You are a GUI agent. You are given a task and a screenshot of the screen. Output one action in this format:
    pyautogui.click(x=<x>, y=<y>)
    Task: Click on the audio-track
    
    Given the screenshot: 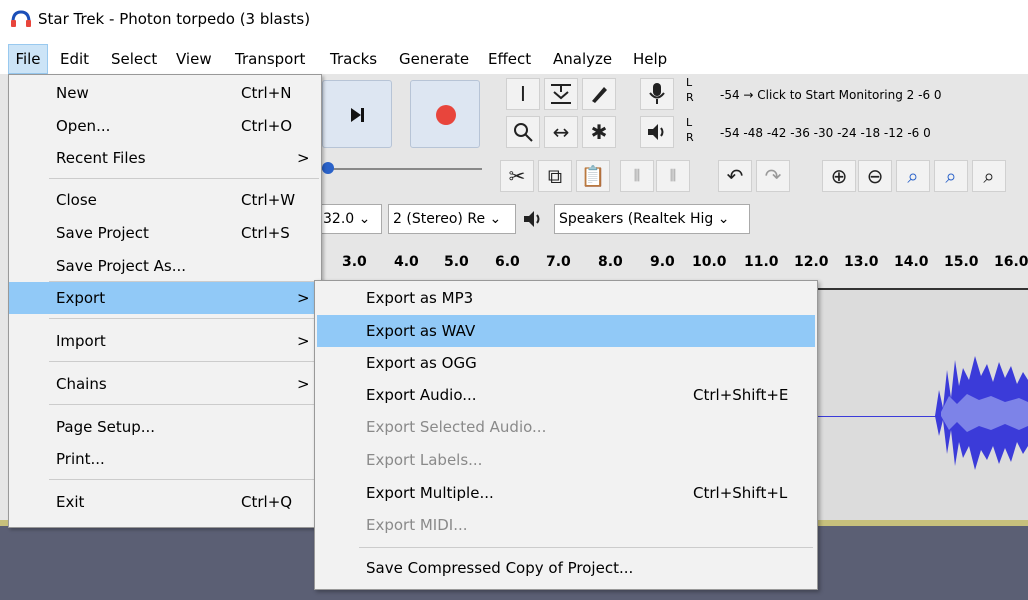 What is the action you would take?
    pyautogui.click(x=921, y=405)
    